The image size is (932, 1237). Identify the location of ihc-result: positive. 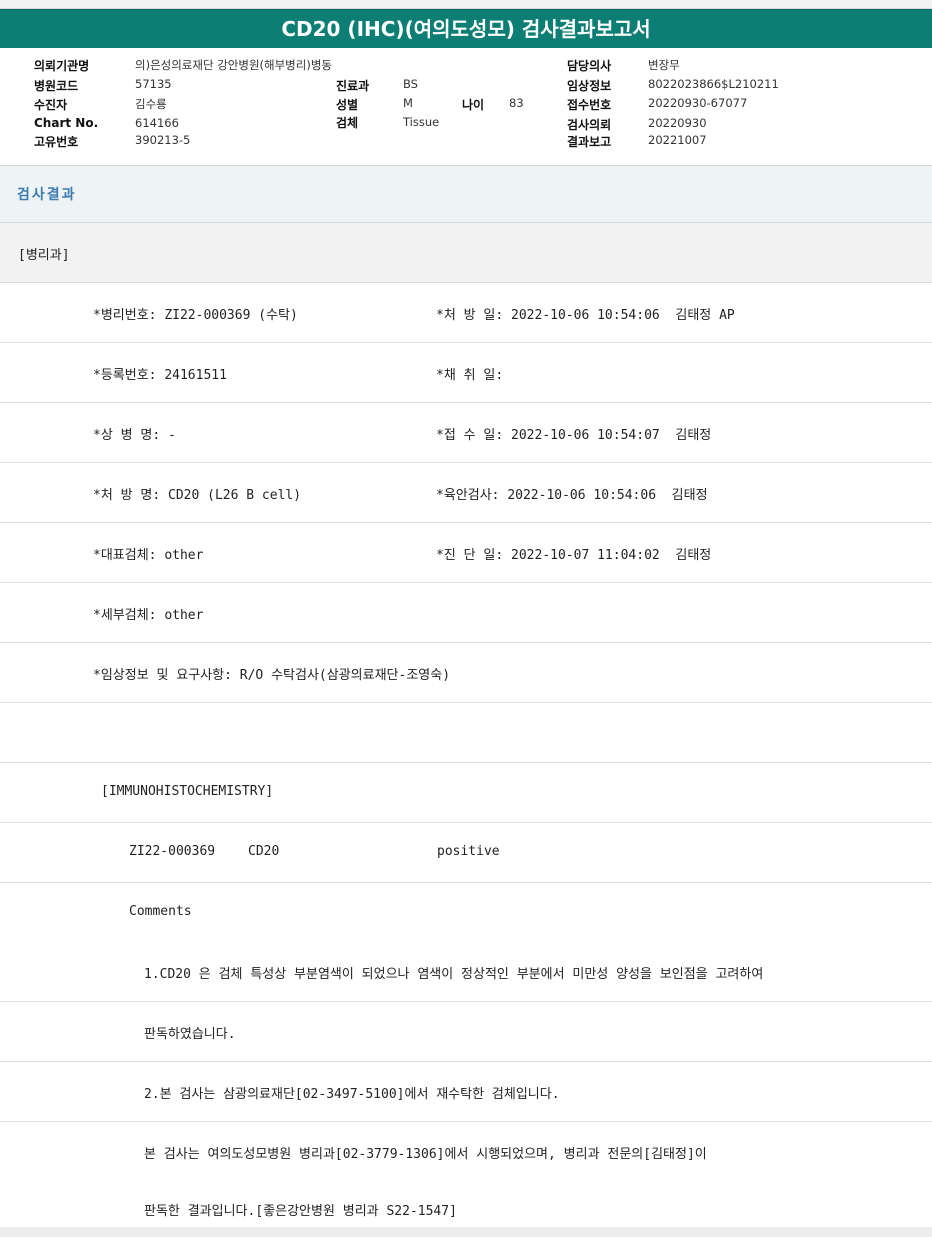
(468, 851).